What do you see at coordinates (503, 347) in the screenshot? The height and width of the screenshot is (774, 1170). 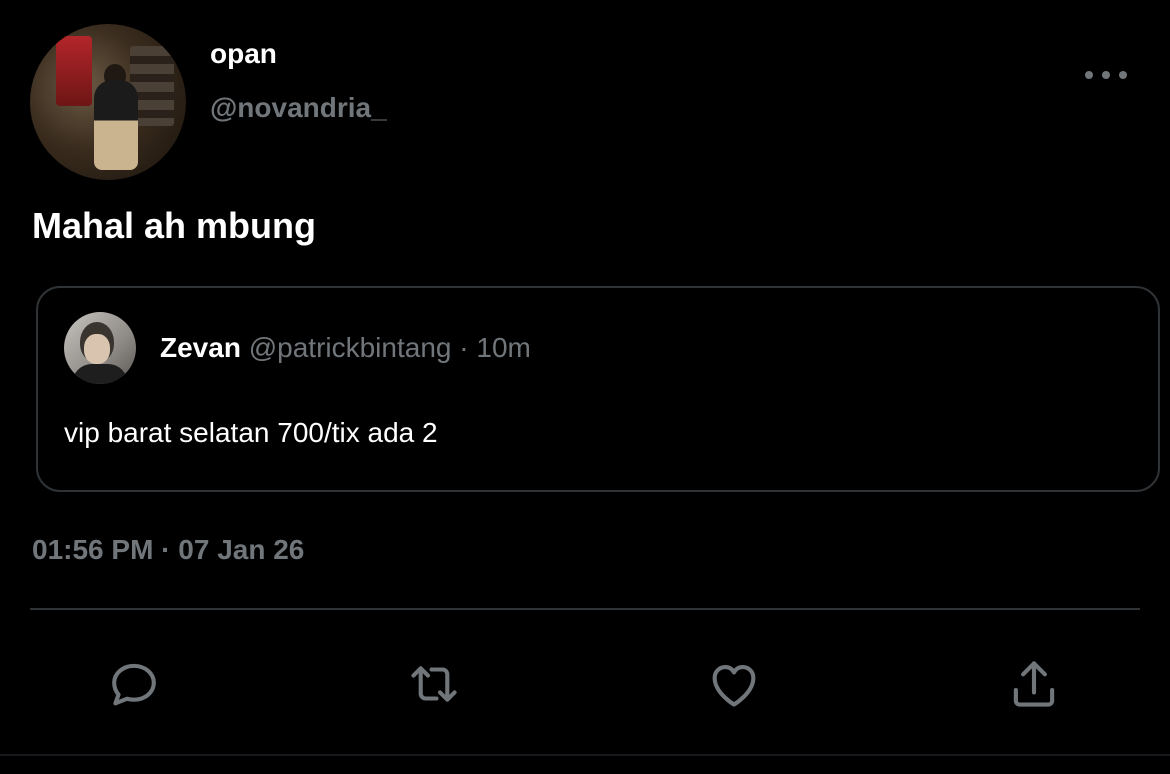 I see `quoted-time: 10m` at bounding box center [503, 347].